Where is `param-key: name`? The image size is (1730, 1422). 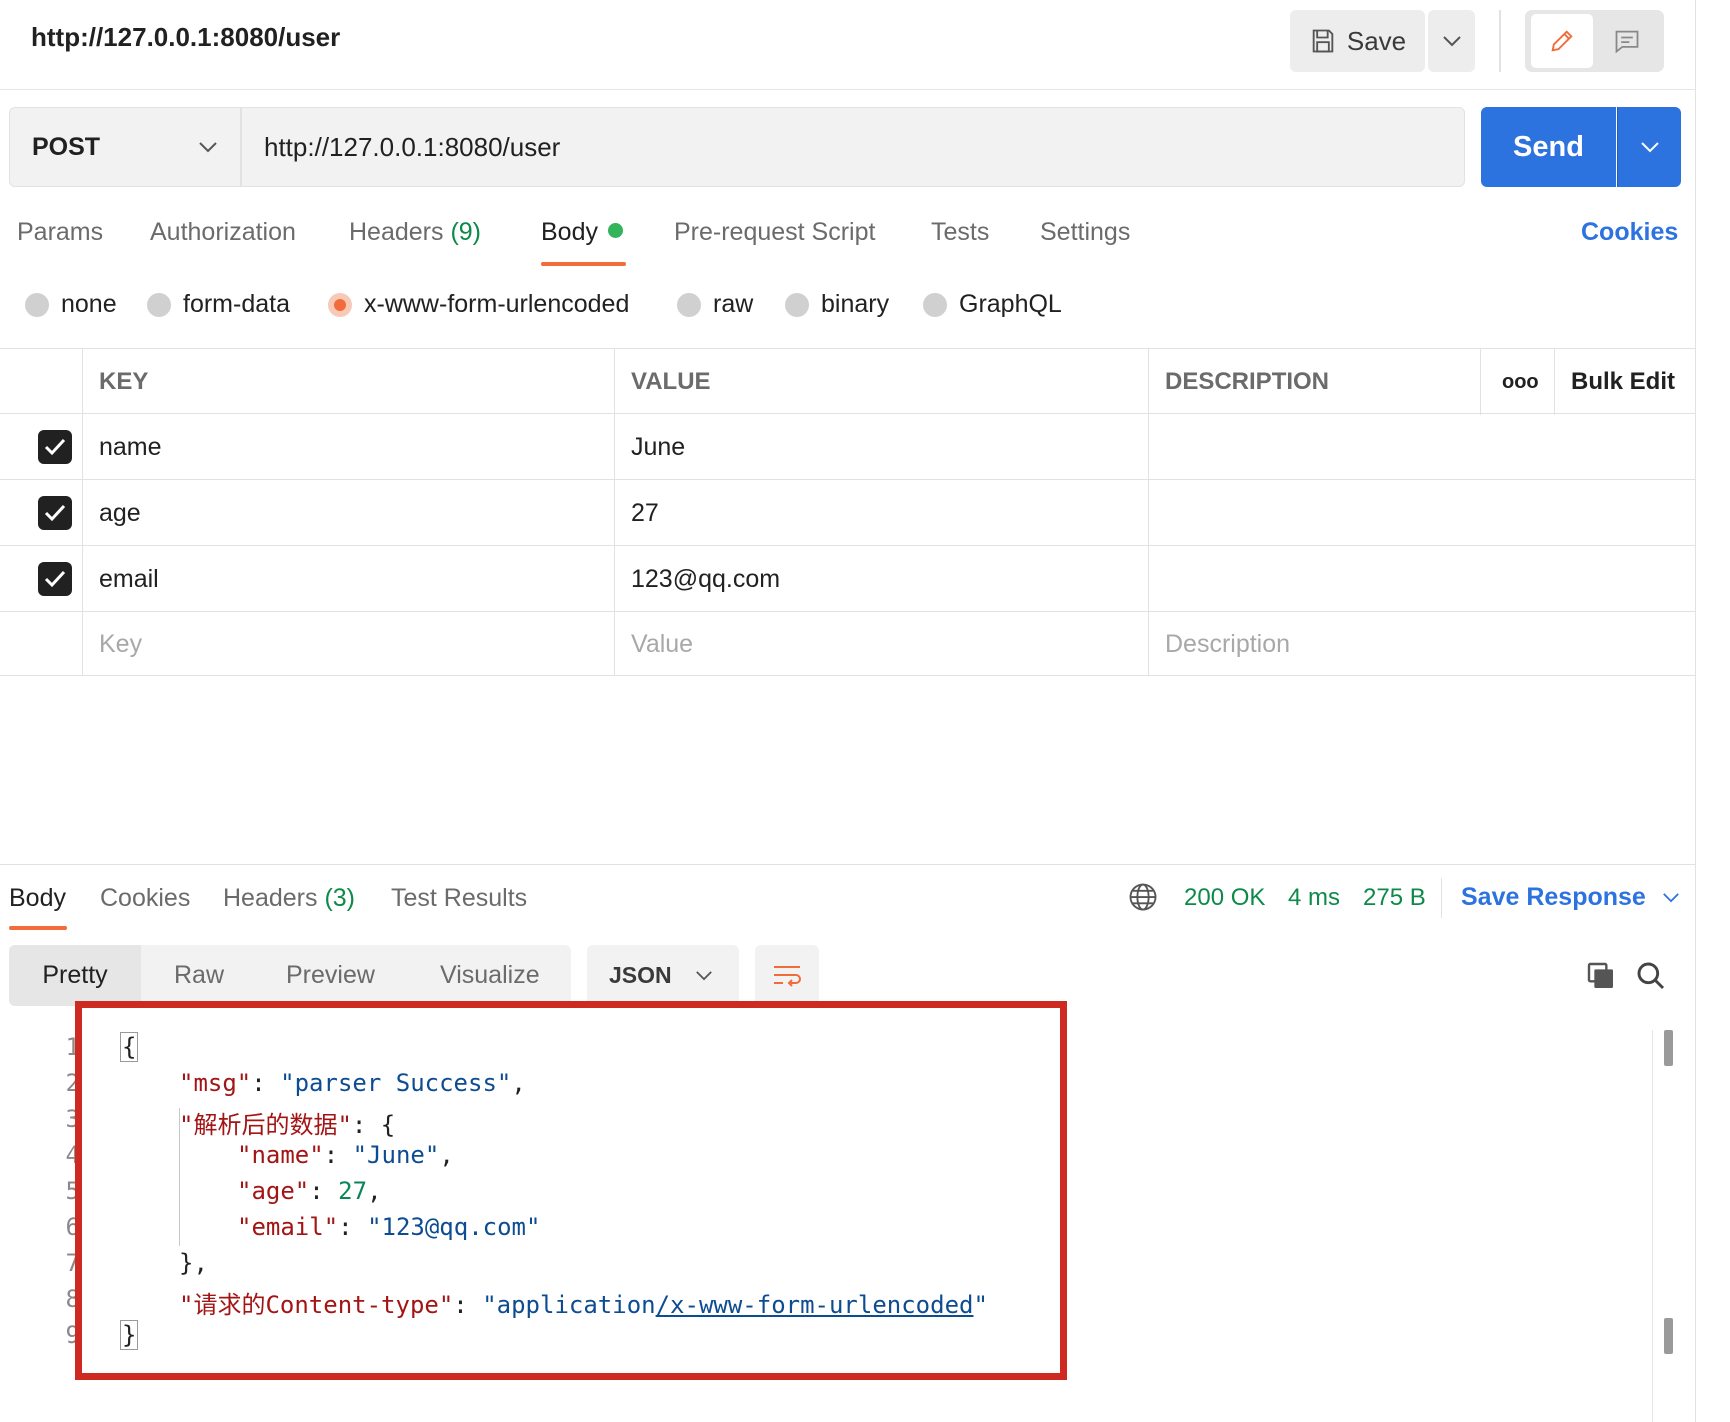
param-key: name is located at coordinates (348, 447).